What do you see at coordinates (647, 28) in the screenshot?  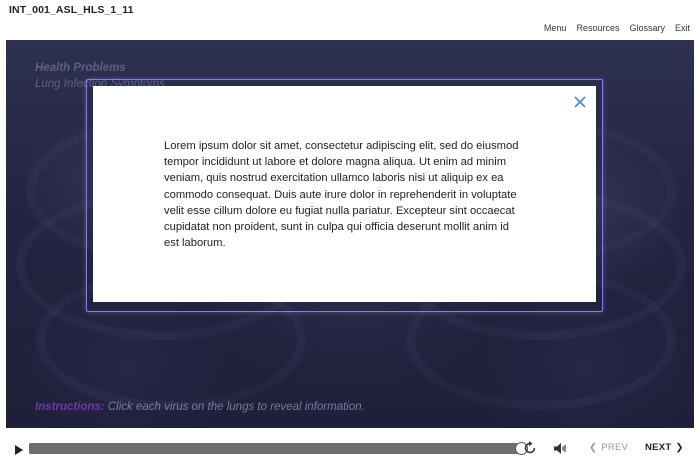 I see `nav-glossary: Glossary` at bounding box center [647, 28].